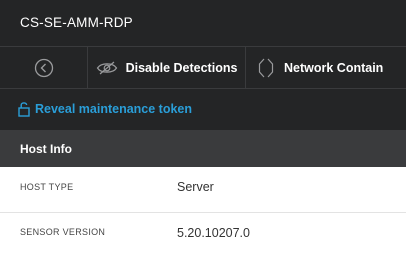  I want to click on reveal-maintenance-token-link: Reveal maintenance token, so click(105, 109).